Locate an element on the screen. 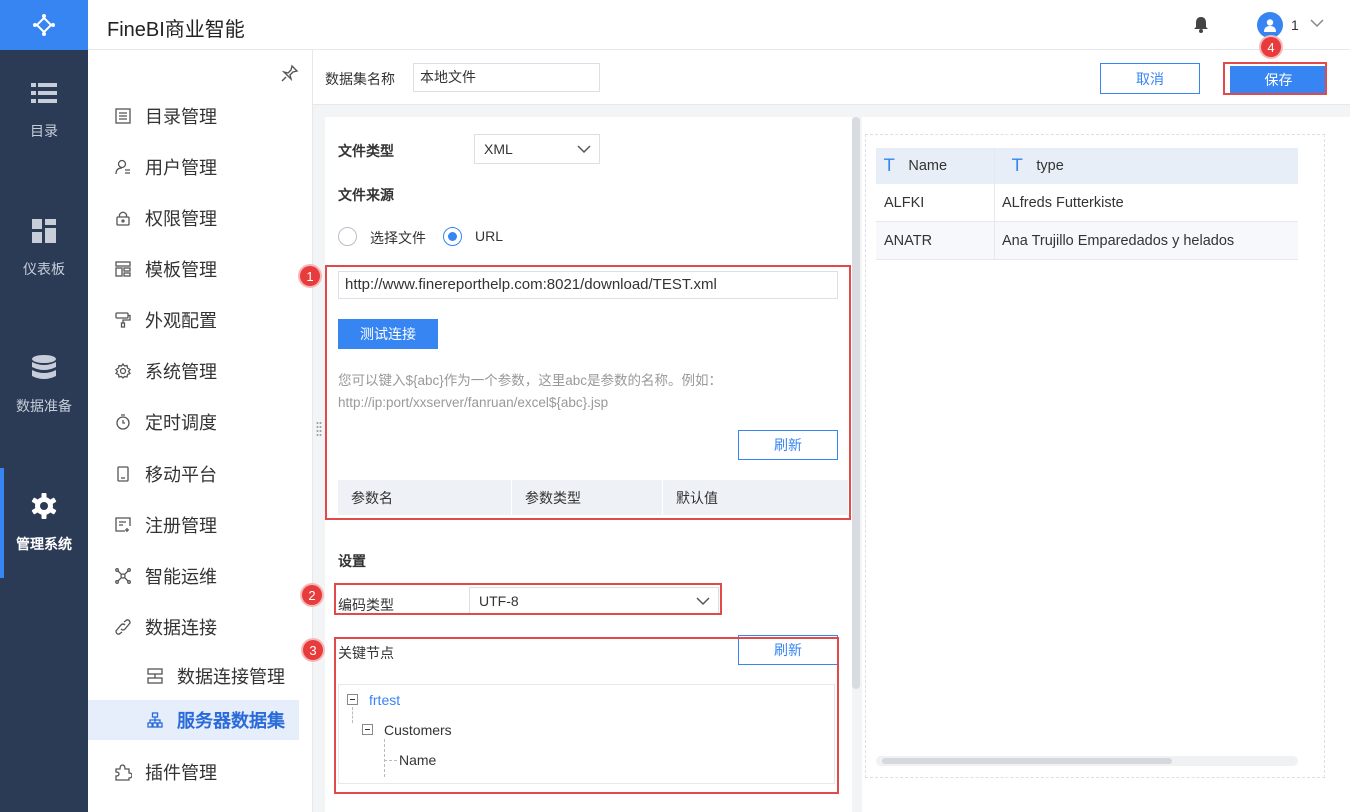 Image resolution: width=1350 pixels, height=812 pixels. menu-label: 数据连接 is located at coordinates (181, 628).